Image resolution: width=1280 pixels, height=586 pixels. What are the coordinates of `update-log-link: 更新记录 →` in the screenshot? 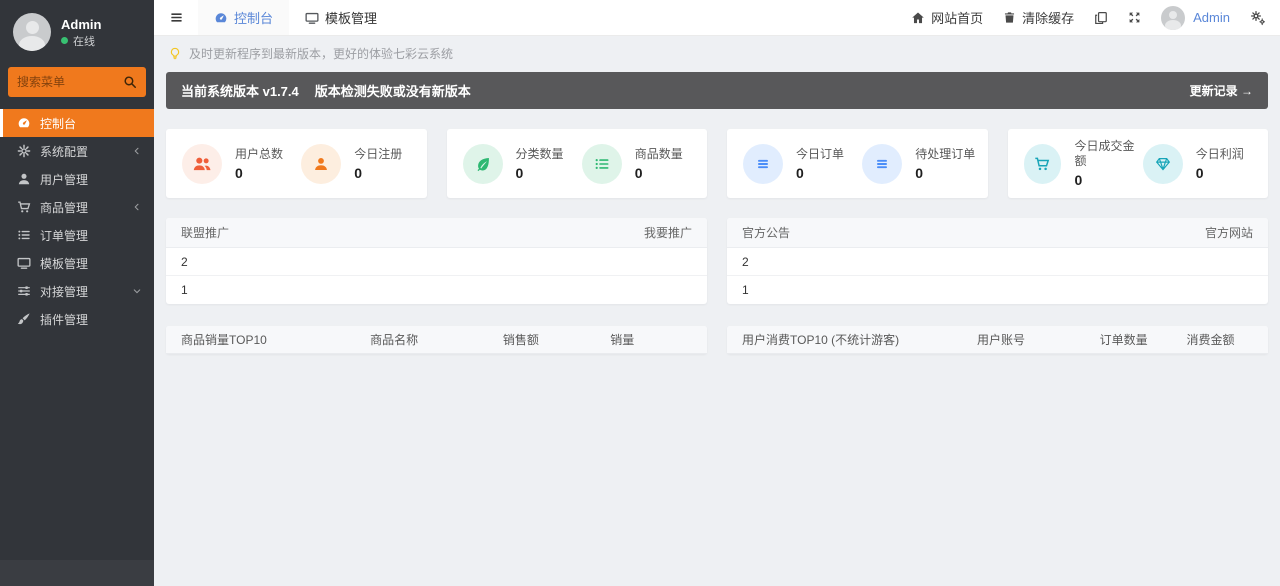 It's located at (1221, 90).